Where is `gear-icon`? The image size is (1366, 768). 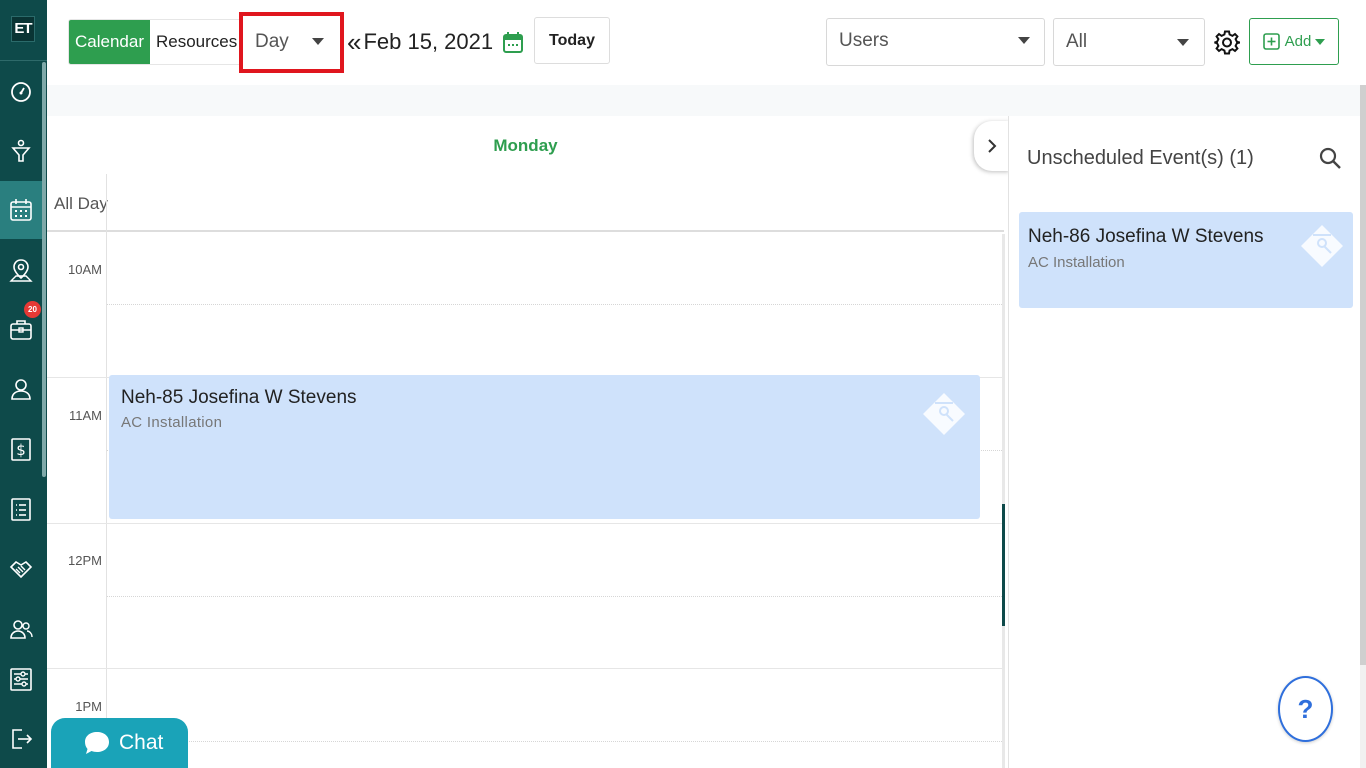 gear-icon is located at coordinates (1227, 42).